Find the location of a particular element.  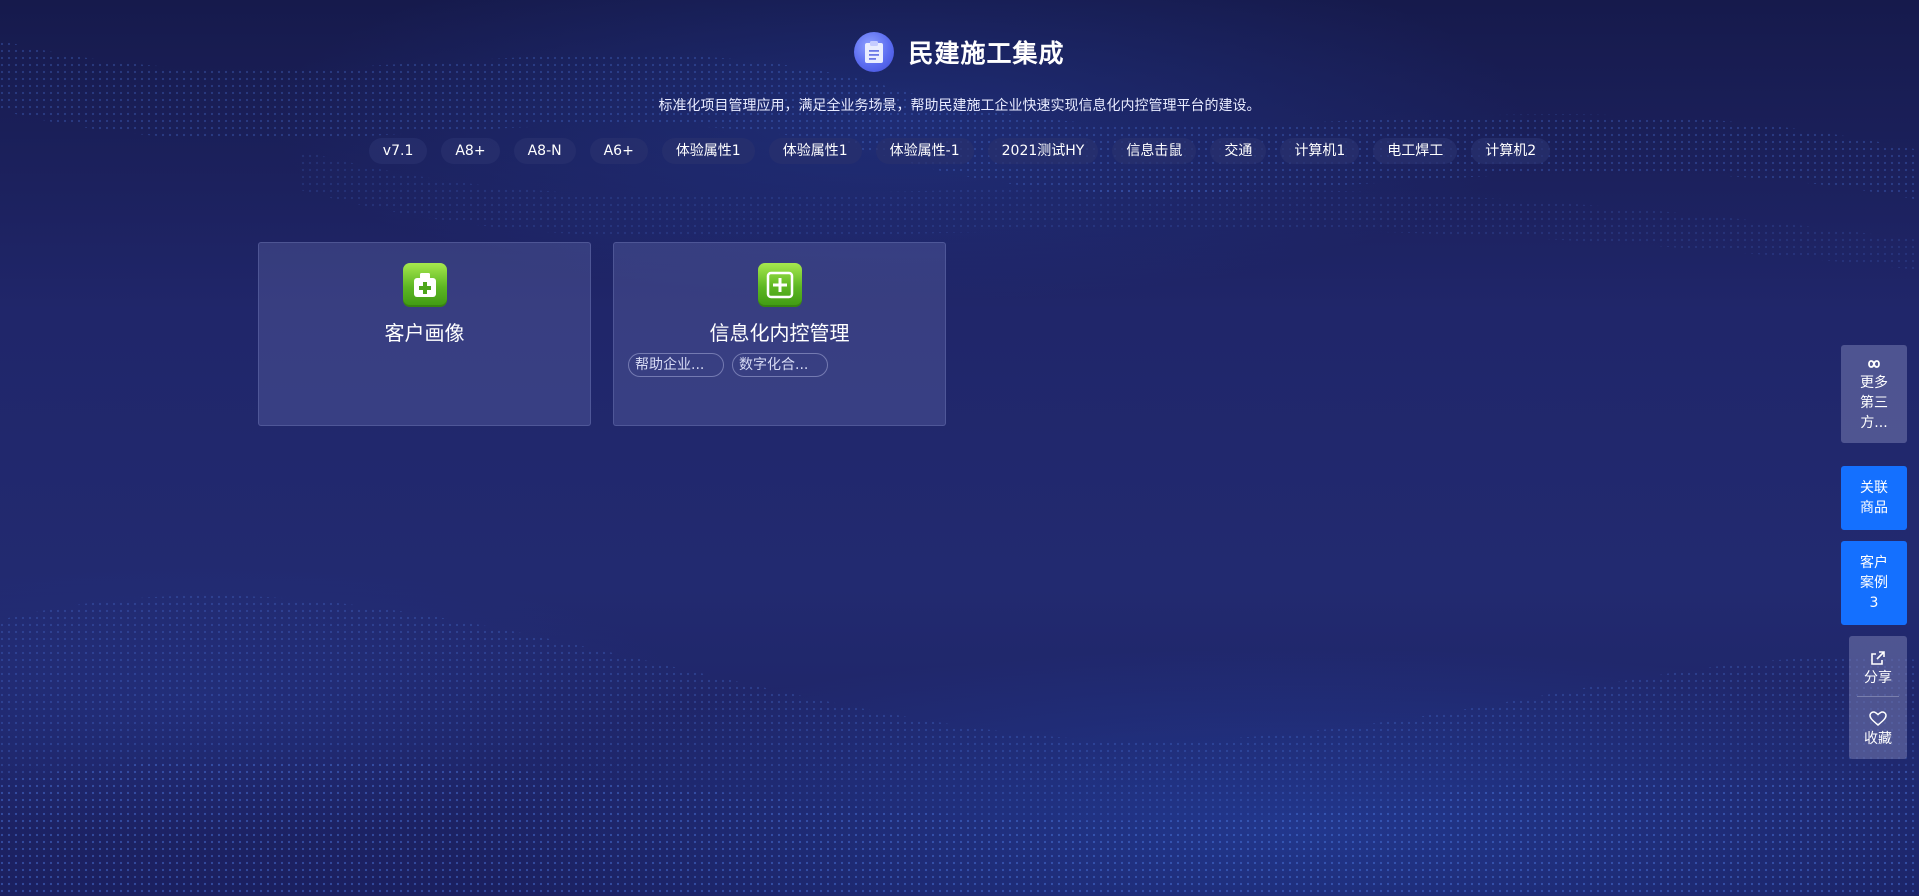

tag-electric-welding: 电工焊工 is located at coordinates (1415, 151).